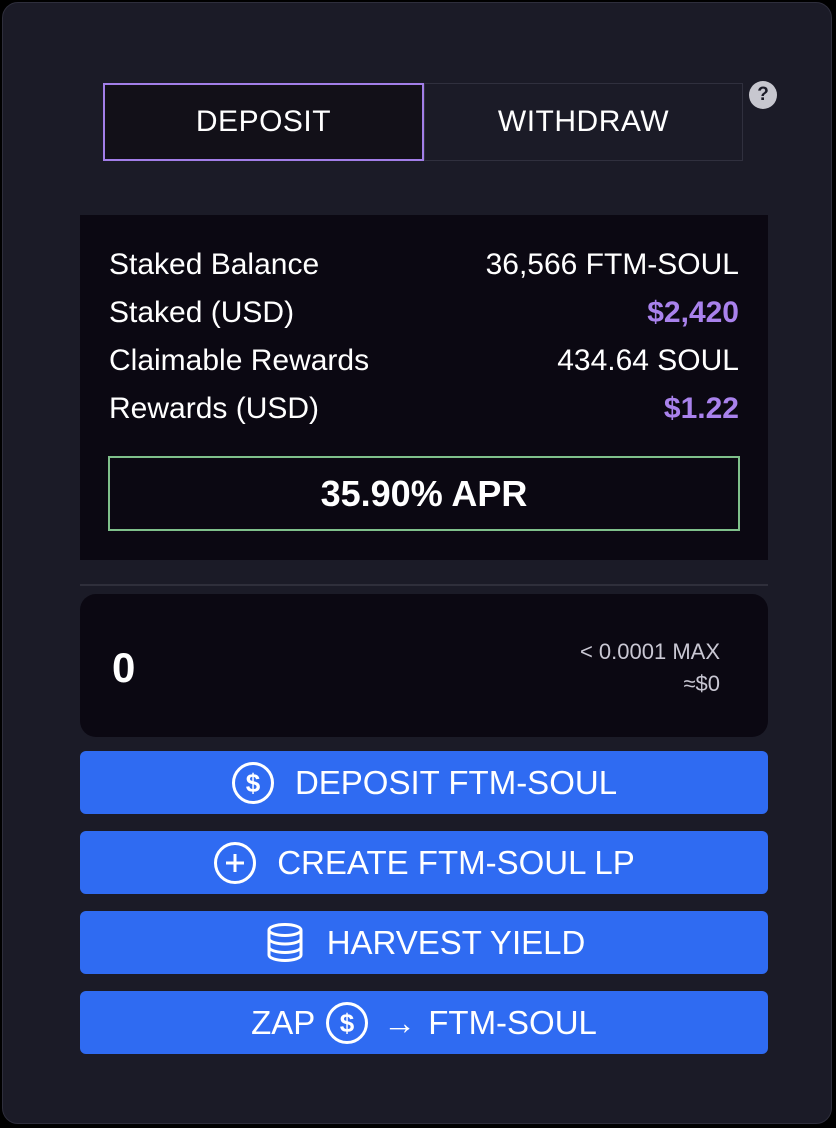  I want to click on usd-estimate: ≈$0, so click(701, 683).